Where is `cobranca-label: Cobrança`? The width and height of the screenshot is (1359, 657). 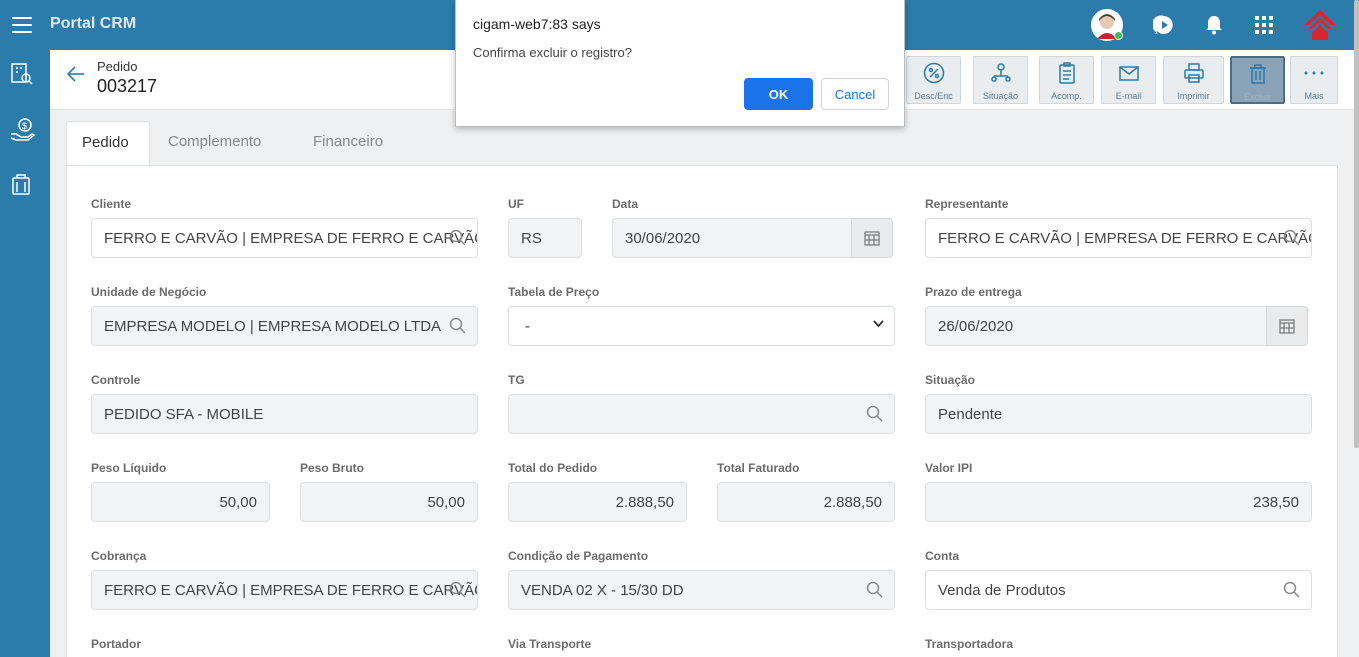
cobranca-label: Cobrança is located at coordinates (119, 556).